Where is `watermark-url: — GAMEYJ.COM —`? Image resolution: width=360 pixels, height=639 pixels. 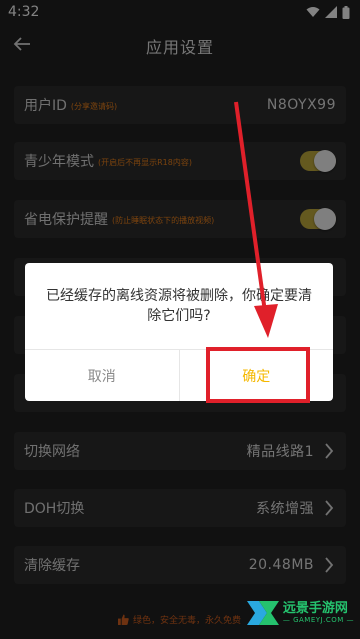 watermark-url: — GAMEYJ.COM — is located at coordinates (318, 620).